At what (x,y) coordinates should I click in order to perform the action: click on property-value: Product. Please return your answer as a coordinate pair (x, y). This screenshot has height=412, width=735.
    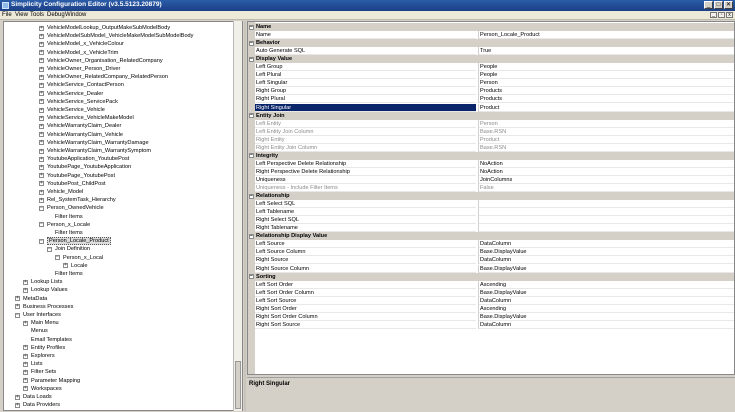
    Looking at the image, I should click on (606, 108).